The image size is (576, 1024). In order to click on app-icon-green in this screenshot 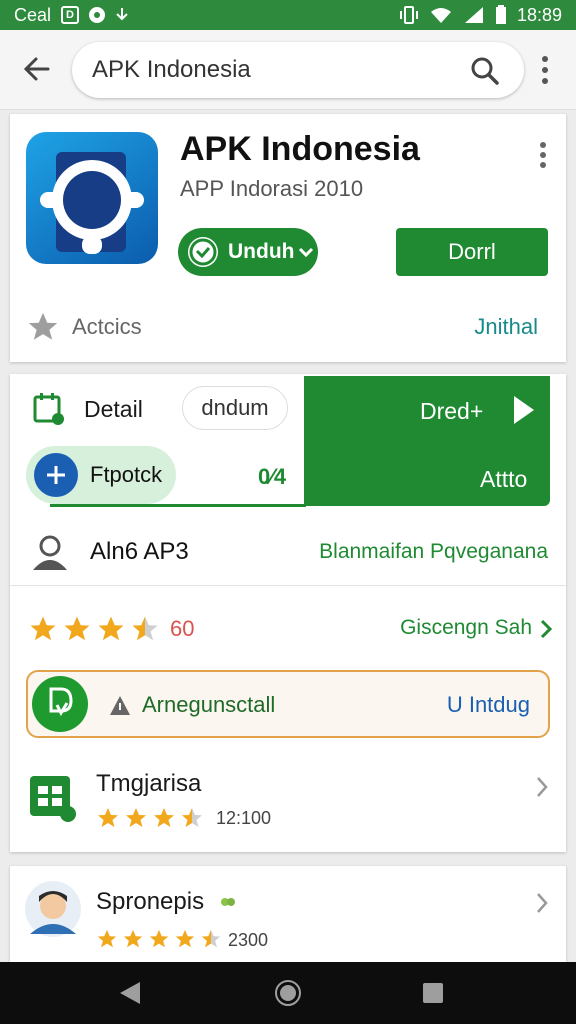, I will do `click(53, 799)`.